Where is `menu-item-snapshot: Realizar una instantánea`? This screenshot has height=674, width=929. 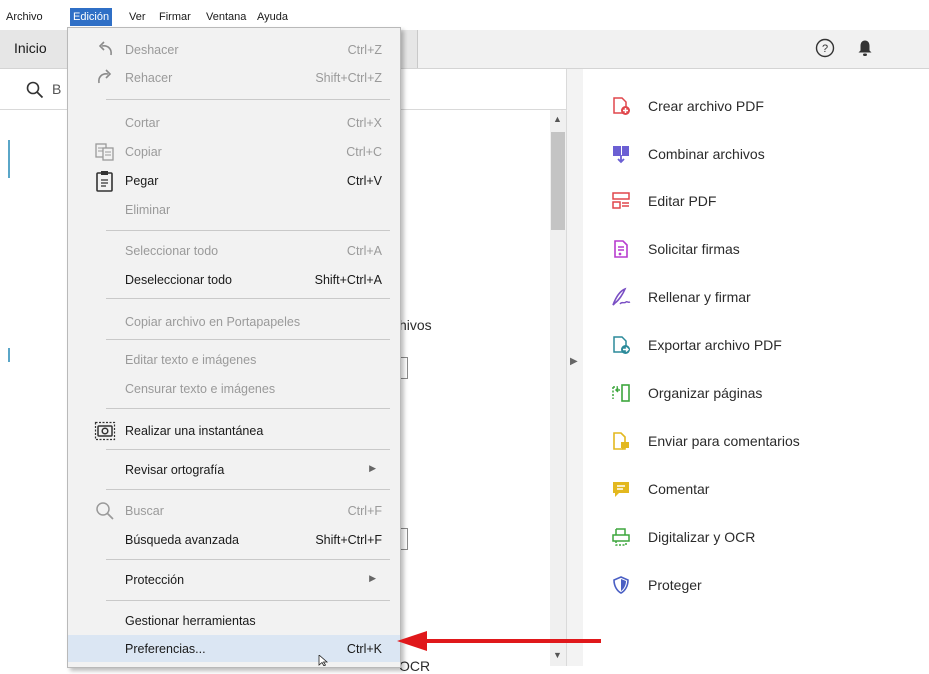
menu-item-snapshot: Realizar una instantánea is located at coordinates (234, 430).